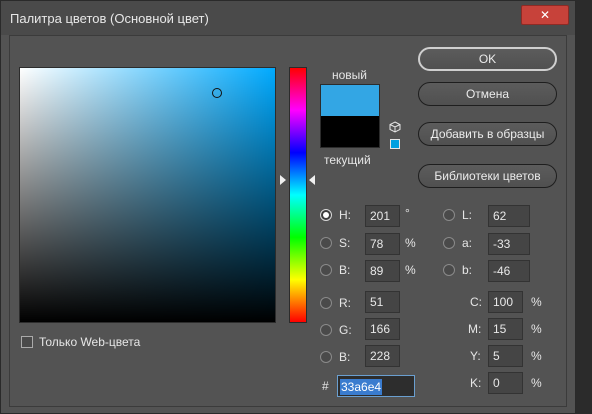  Describe the element at coordinates (350, 100) in the screenshot. I see `new-color-swatch` at that location.